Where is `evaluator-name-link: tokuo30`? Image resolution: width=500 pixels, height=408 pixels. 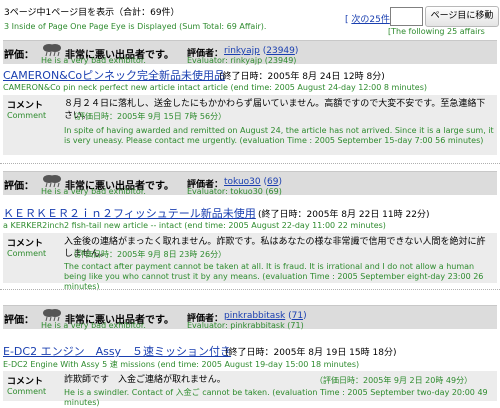 evaluator-name-link: tokuo30 is located at coordinates (242, 182).